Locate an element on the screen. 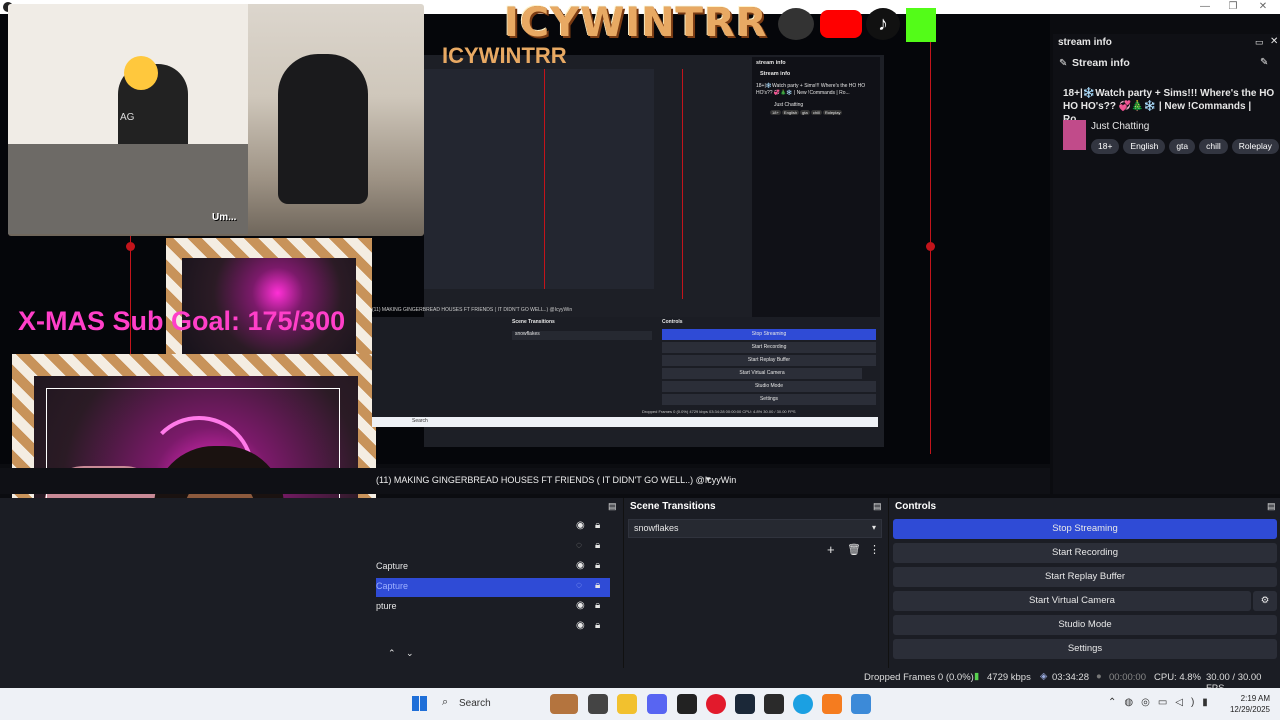 Image resolution: width=1280 pixels, height=720 pixels. source-row: ◌ 🔒︎ is located at coordinates (493, 547).